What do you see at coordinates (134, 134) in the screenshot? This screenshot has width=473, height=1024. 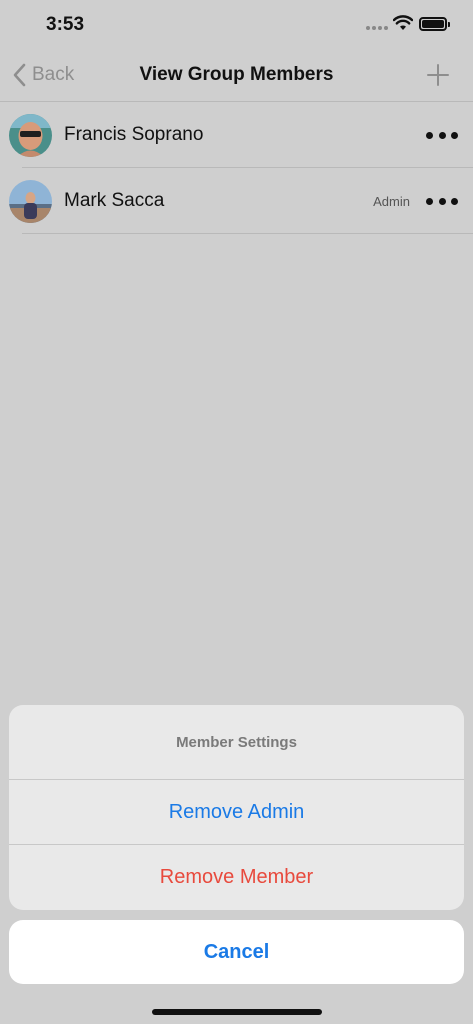 I see `member-name: Francis Soprano` at bounding box center [134, 134].